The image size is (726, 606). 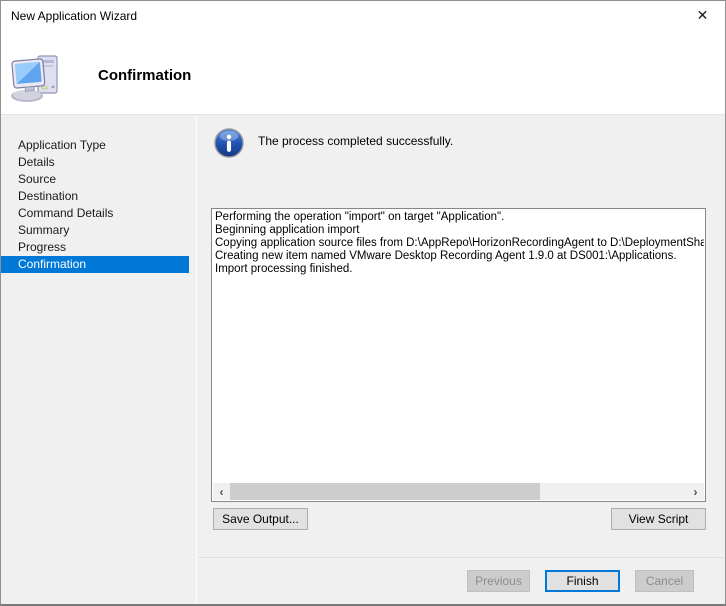 What do you see at coordinates (363, 16) in the screenshot?
I see `titlebar: New Application Wizard ✕` at bounding box center [363, 16].